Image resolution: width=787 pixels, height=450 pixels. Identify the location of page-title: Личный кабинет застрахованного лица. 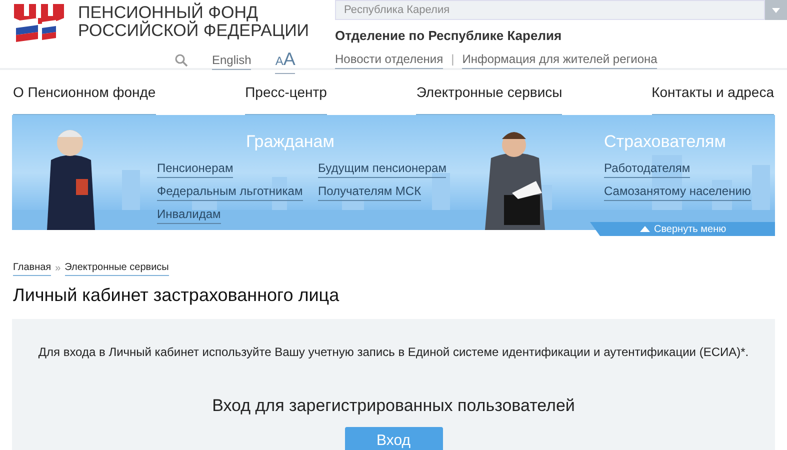
(176, 295).